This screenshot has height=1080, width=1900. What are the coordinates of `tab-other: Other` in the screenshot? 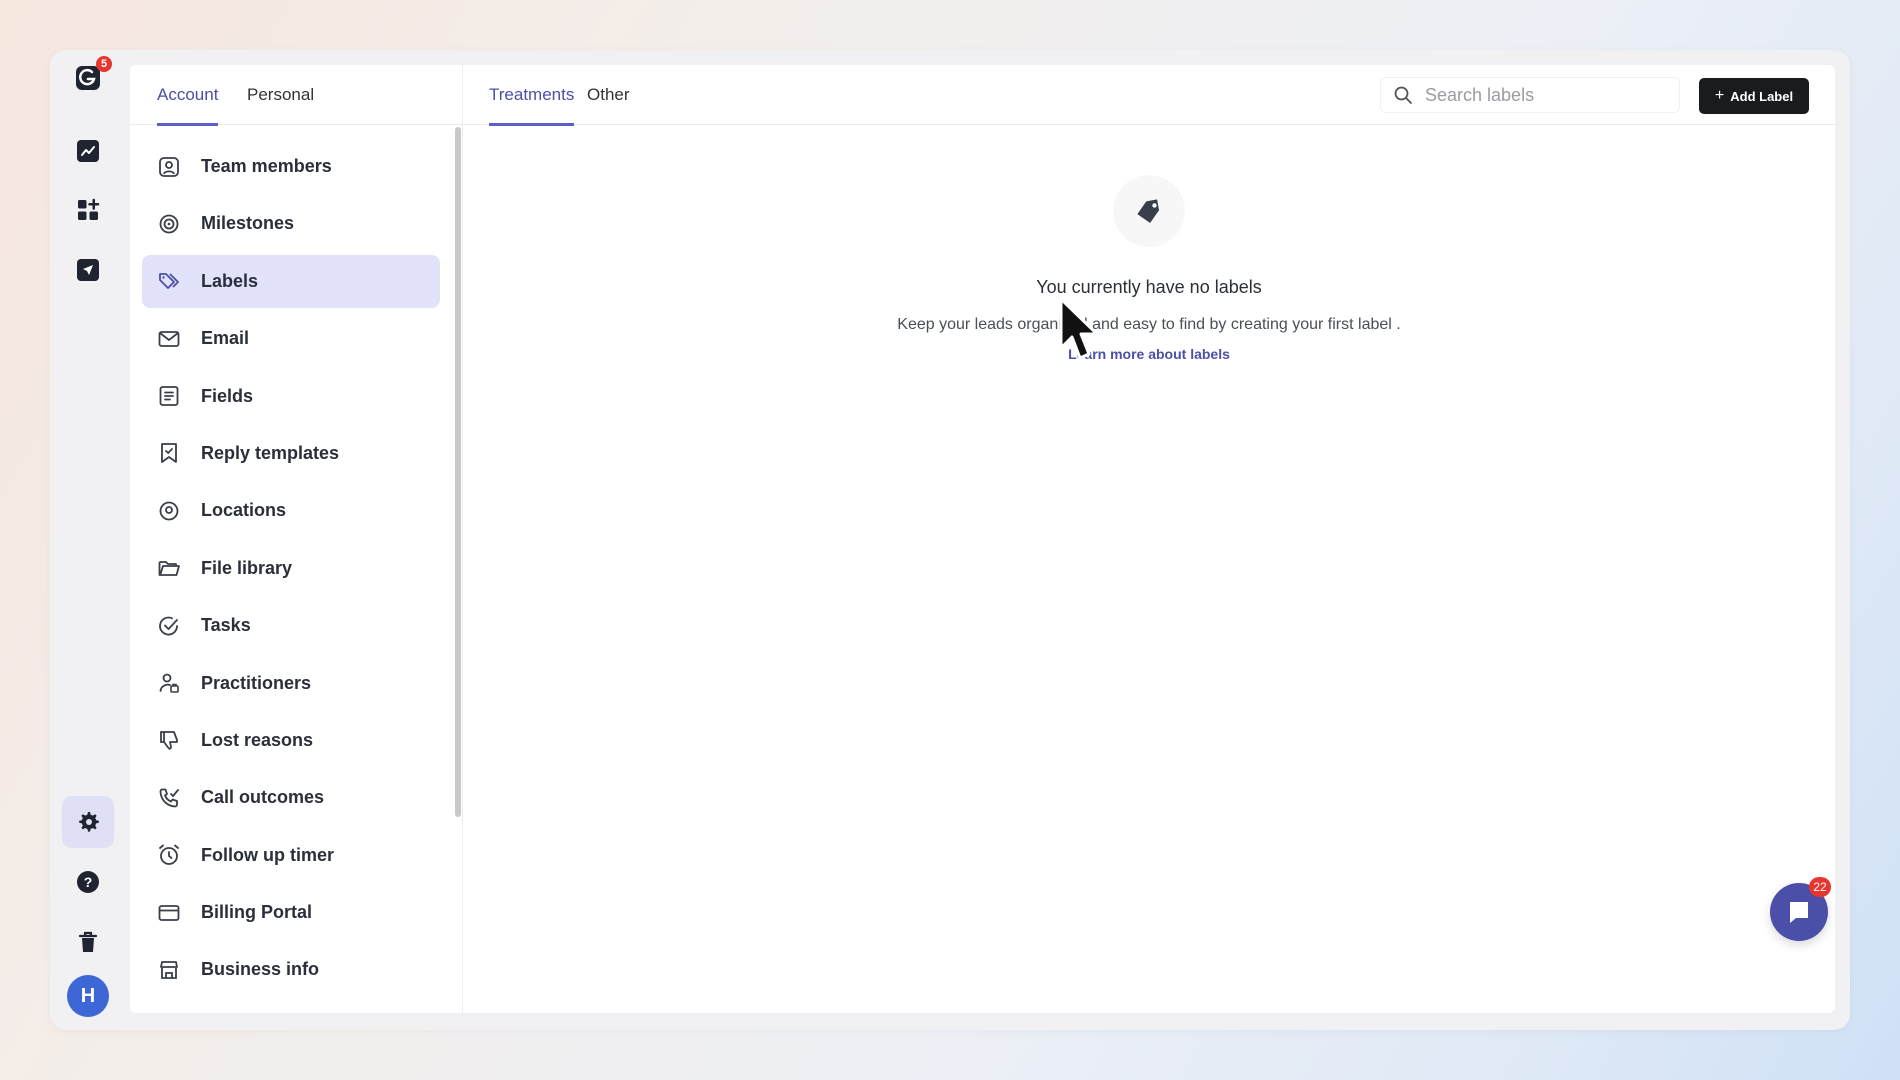 It's located at (608, 95).